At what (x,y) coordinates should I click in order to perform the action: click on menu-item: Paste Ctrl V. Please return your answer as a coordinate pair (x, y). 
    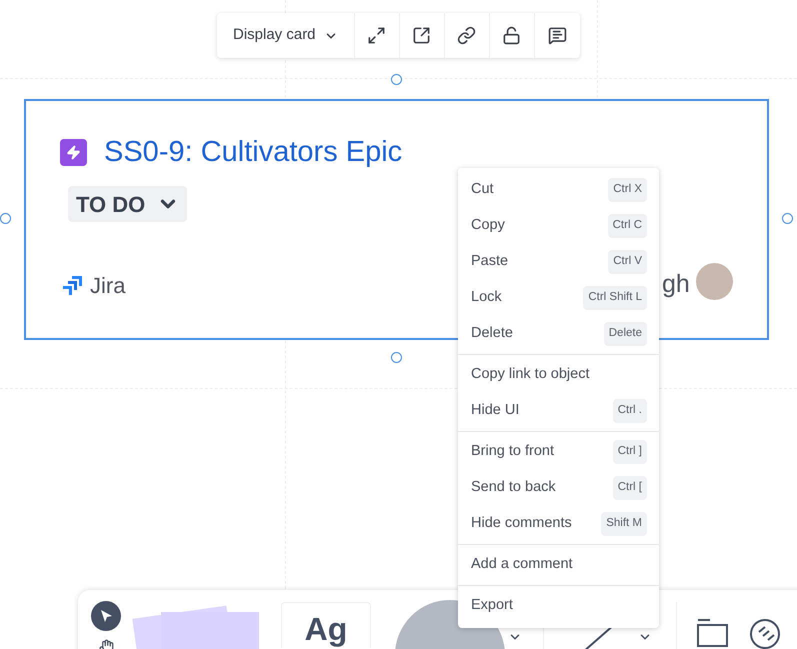
    Looking at the image, I should click on (558, 262).